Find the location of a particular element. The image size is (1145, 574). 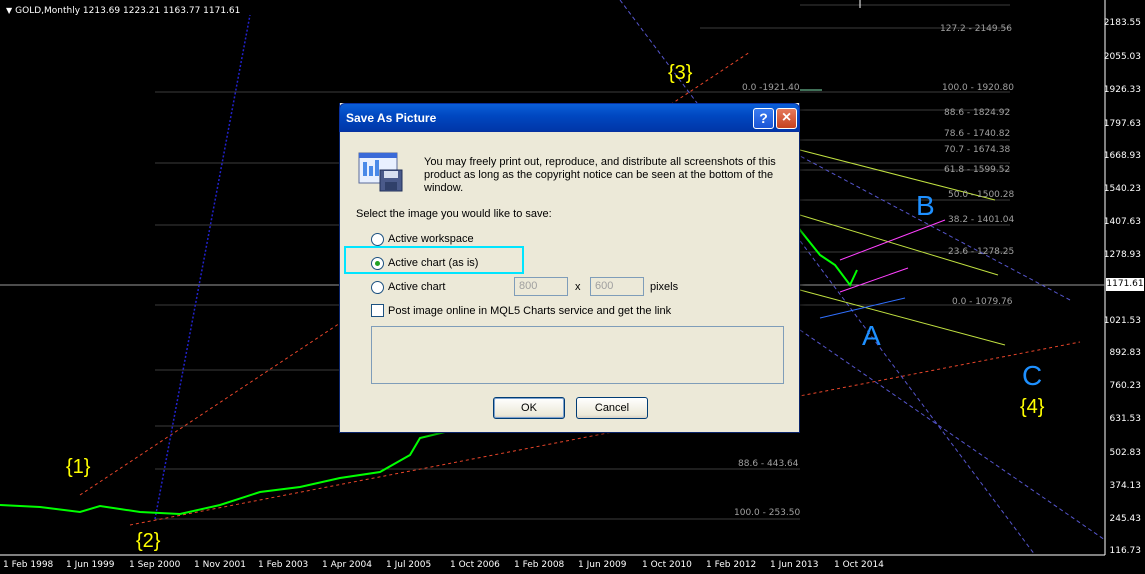

dimension-separator: x is located at coordinates (578, 287).